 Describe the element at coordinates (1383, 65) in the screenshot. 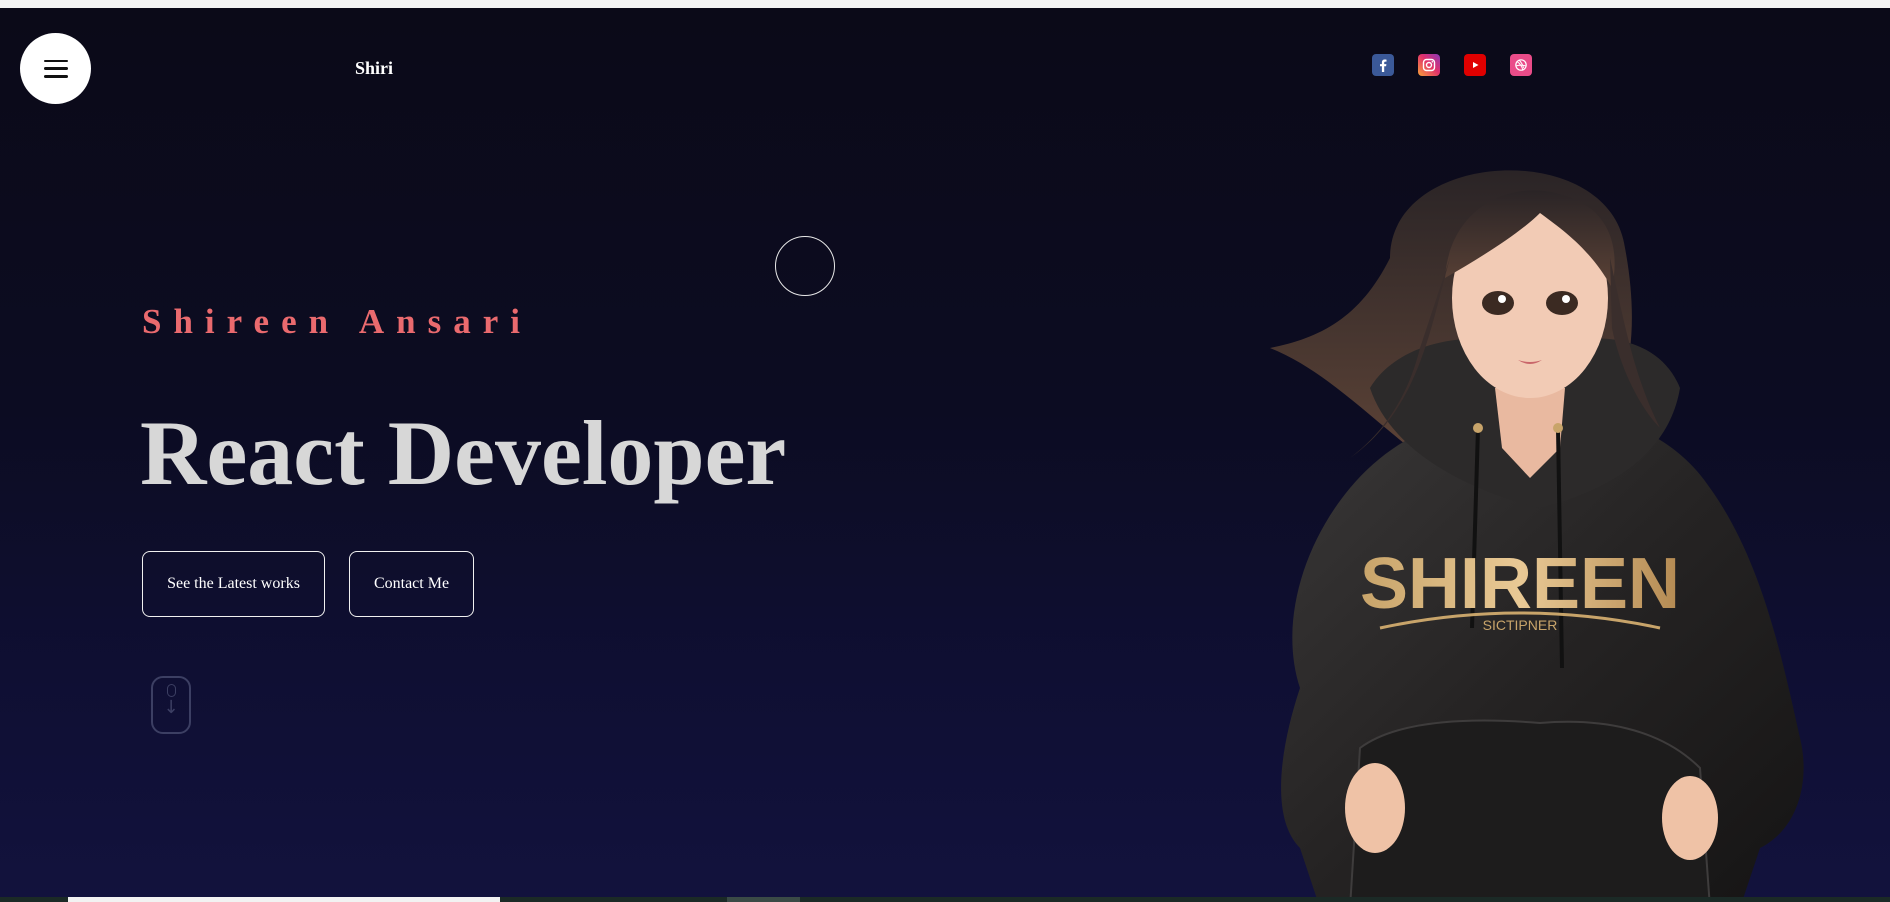

I see `facebook-icon` at that location.